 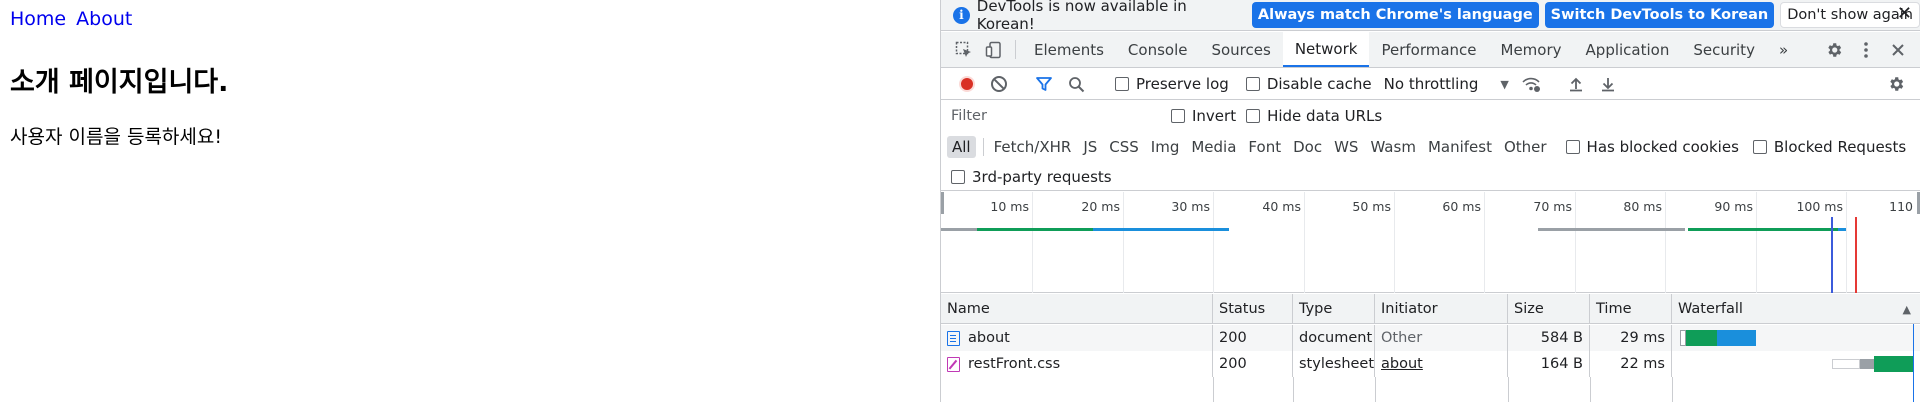 What do you see at coordinates (1213, 147) in the screenshot?
I see `type-filter-media: Media` at bounding box center [1213, 147].